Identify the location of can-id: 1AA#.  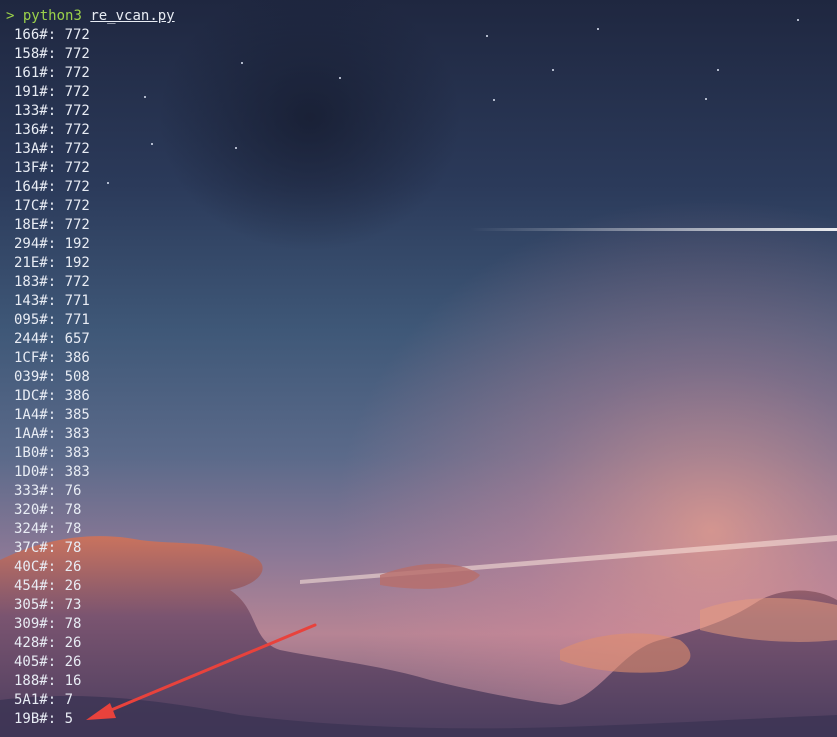
(31, 434).